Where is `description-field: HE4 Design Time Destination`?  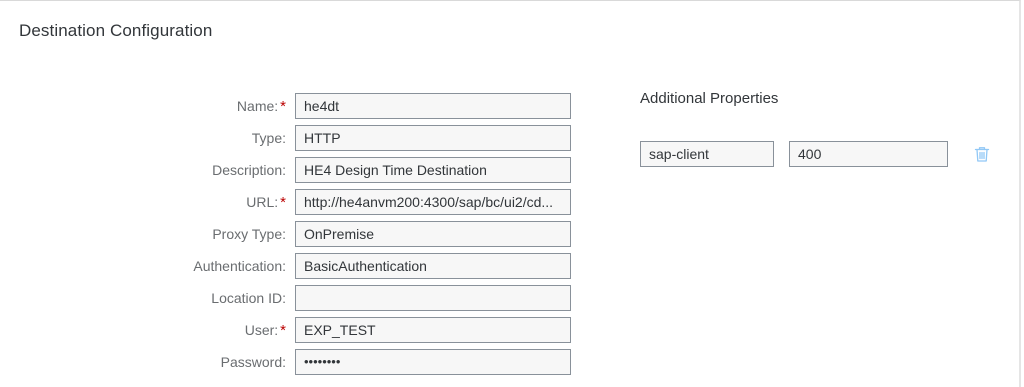 description-field: HE4 Design Time Destination is located at coordinates (433, 170).